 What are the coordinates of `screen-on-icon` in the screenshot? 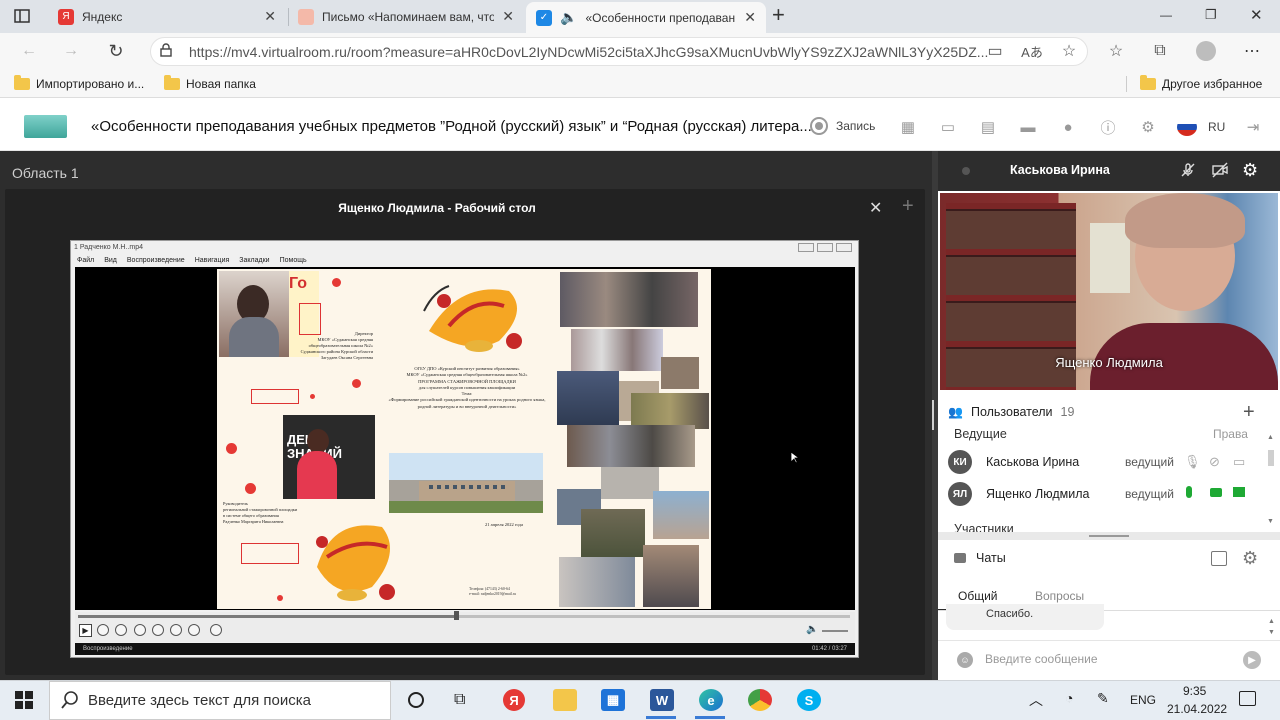 It's located at (1239, 492).